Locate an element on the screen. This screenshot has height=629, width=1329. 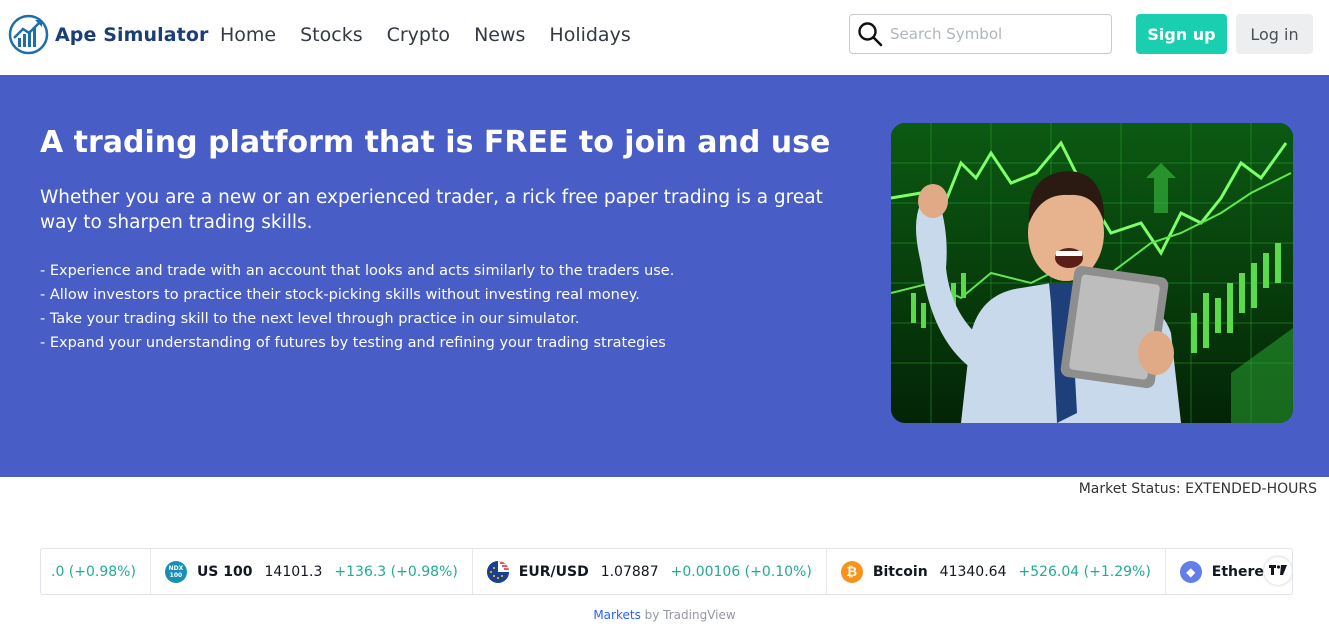
ticker-item-eurusd: EUR/USD 1.07887 +0.00106 (+0.10%) is located at coordinates (650, 571).